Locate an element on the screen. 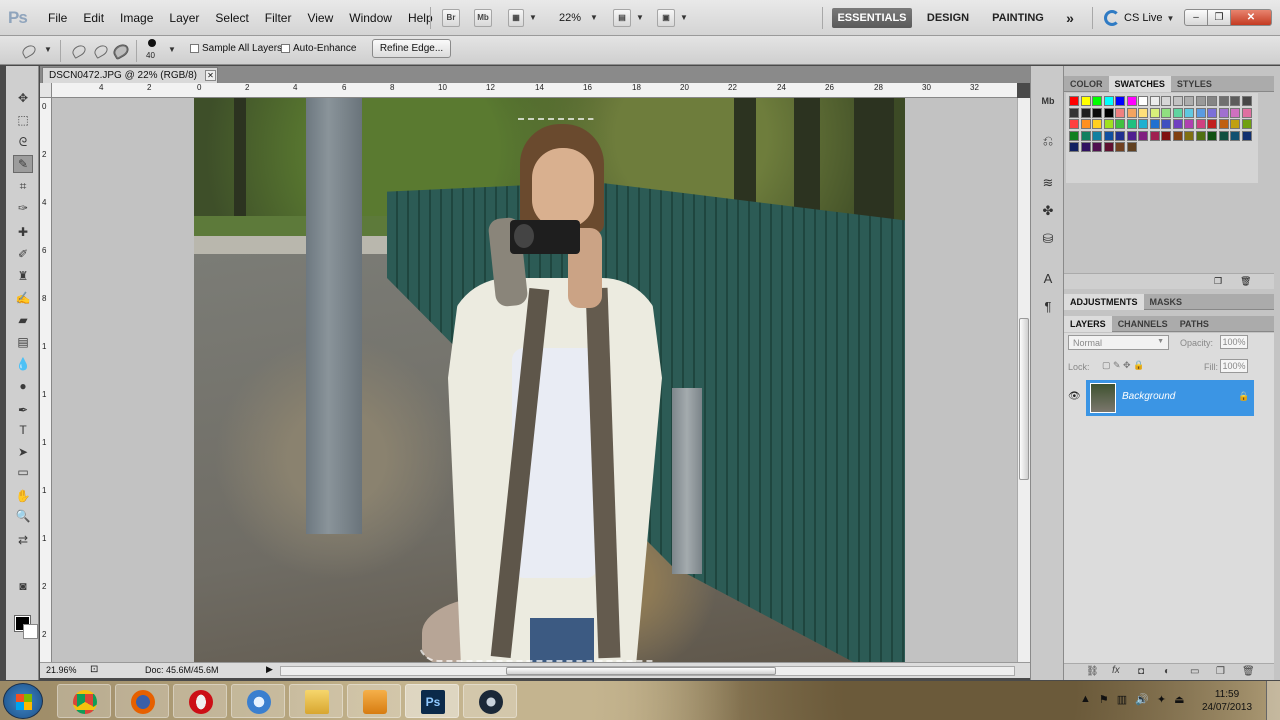 Image resolution: width=1280 pixels, height=720 pixels. lock-icons: ▢ ✎ ✥ 🔒 is located at coordinates (1123, 365).